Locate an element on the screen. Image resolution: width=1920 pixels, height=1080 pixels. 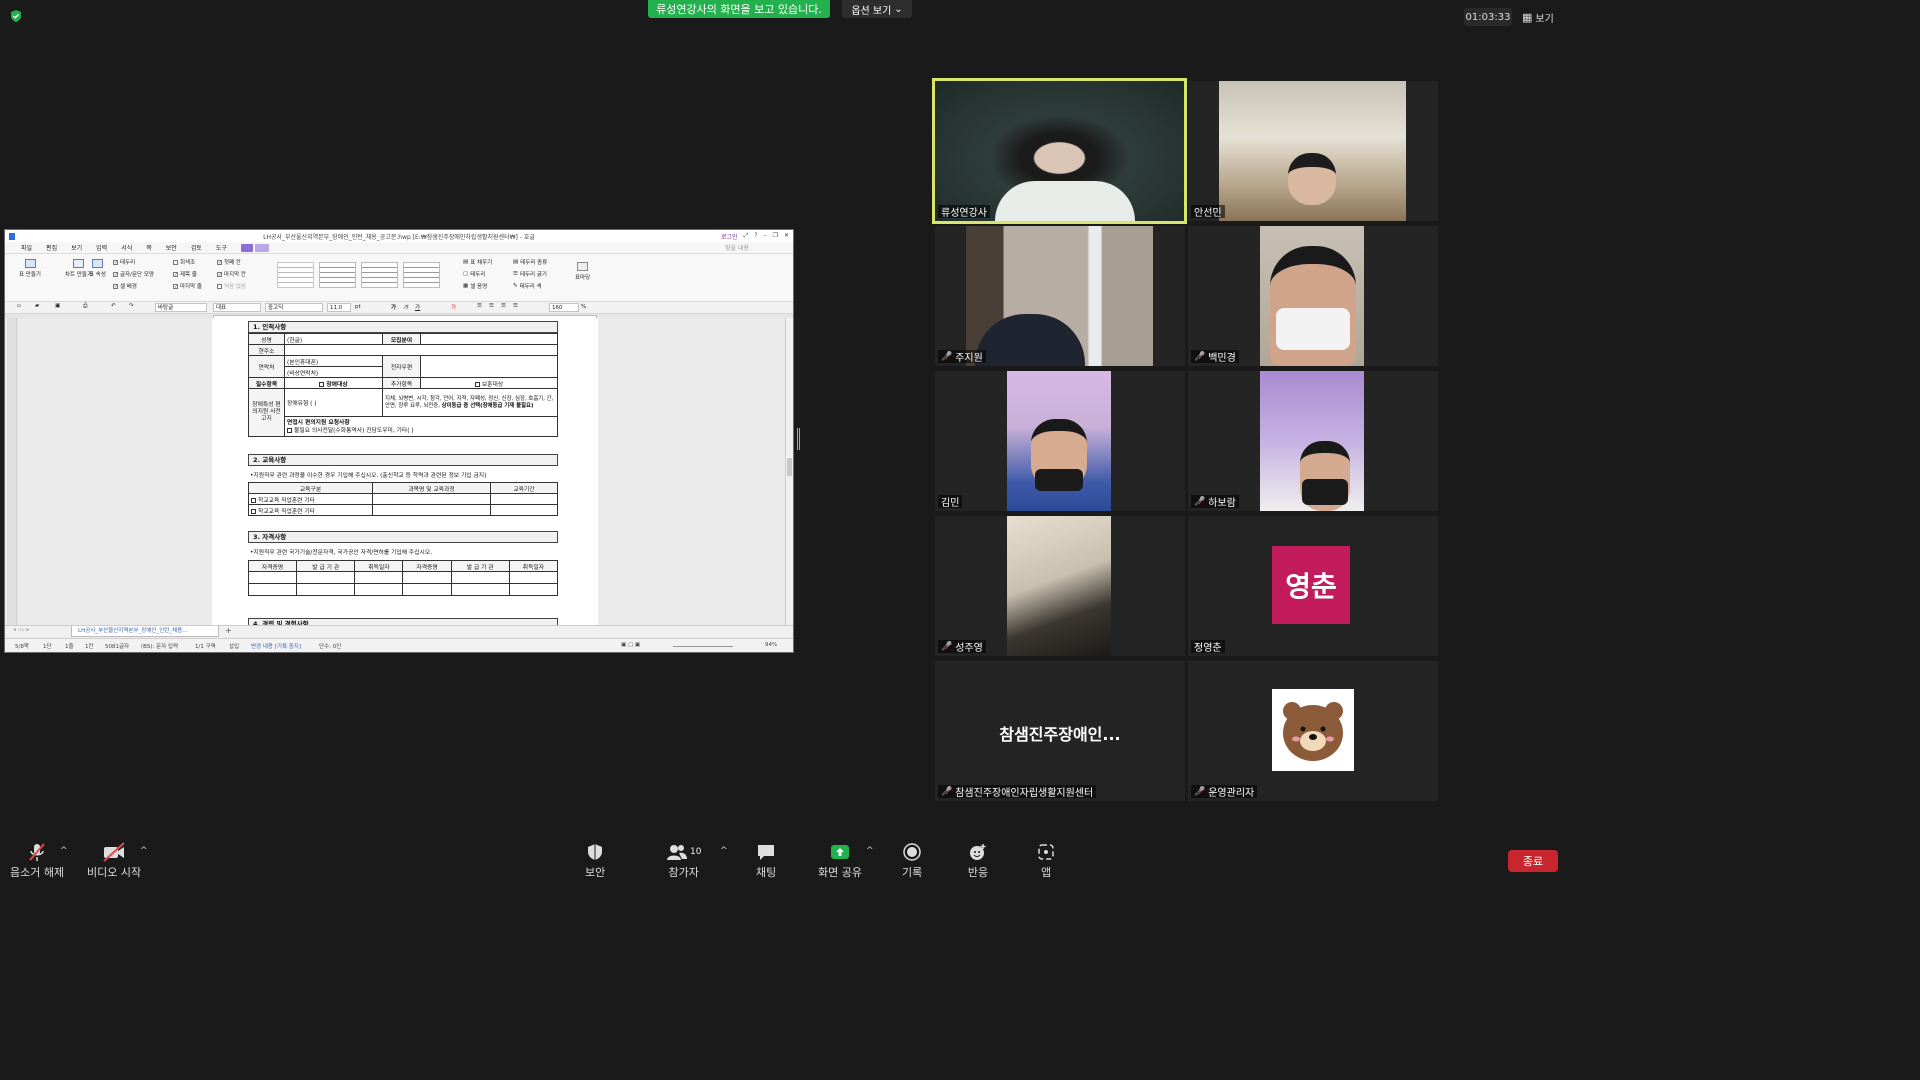
participant-tile: 참샘진주장애인... 🎤̸ 참샘진주장애인자립생활지원센터 is located at coordinates (1060, 731).